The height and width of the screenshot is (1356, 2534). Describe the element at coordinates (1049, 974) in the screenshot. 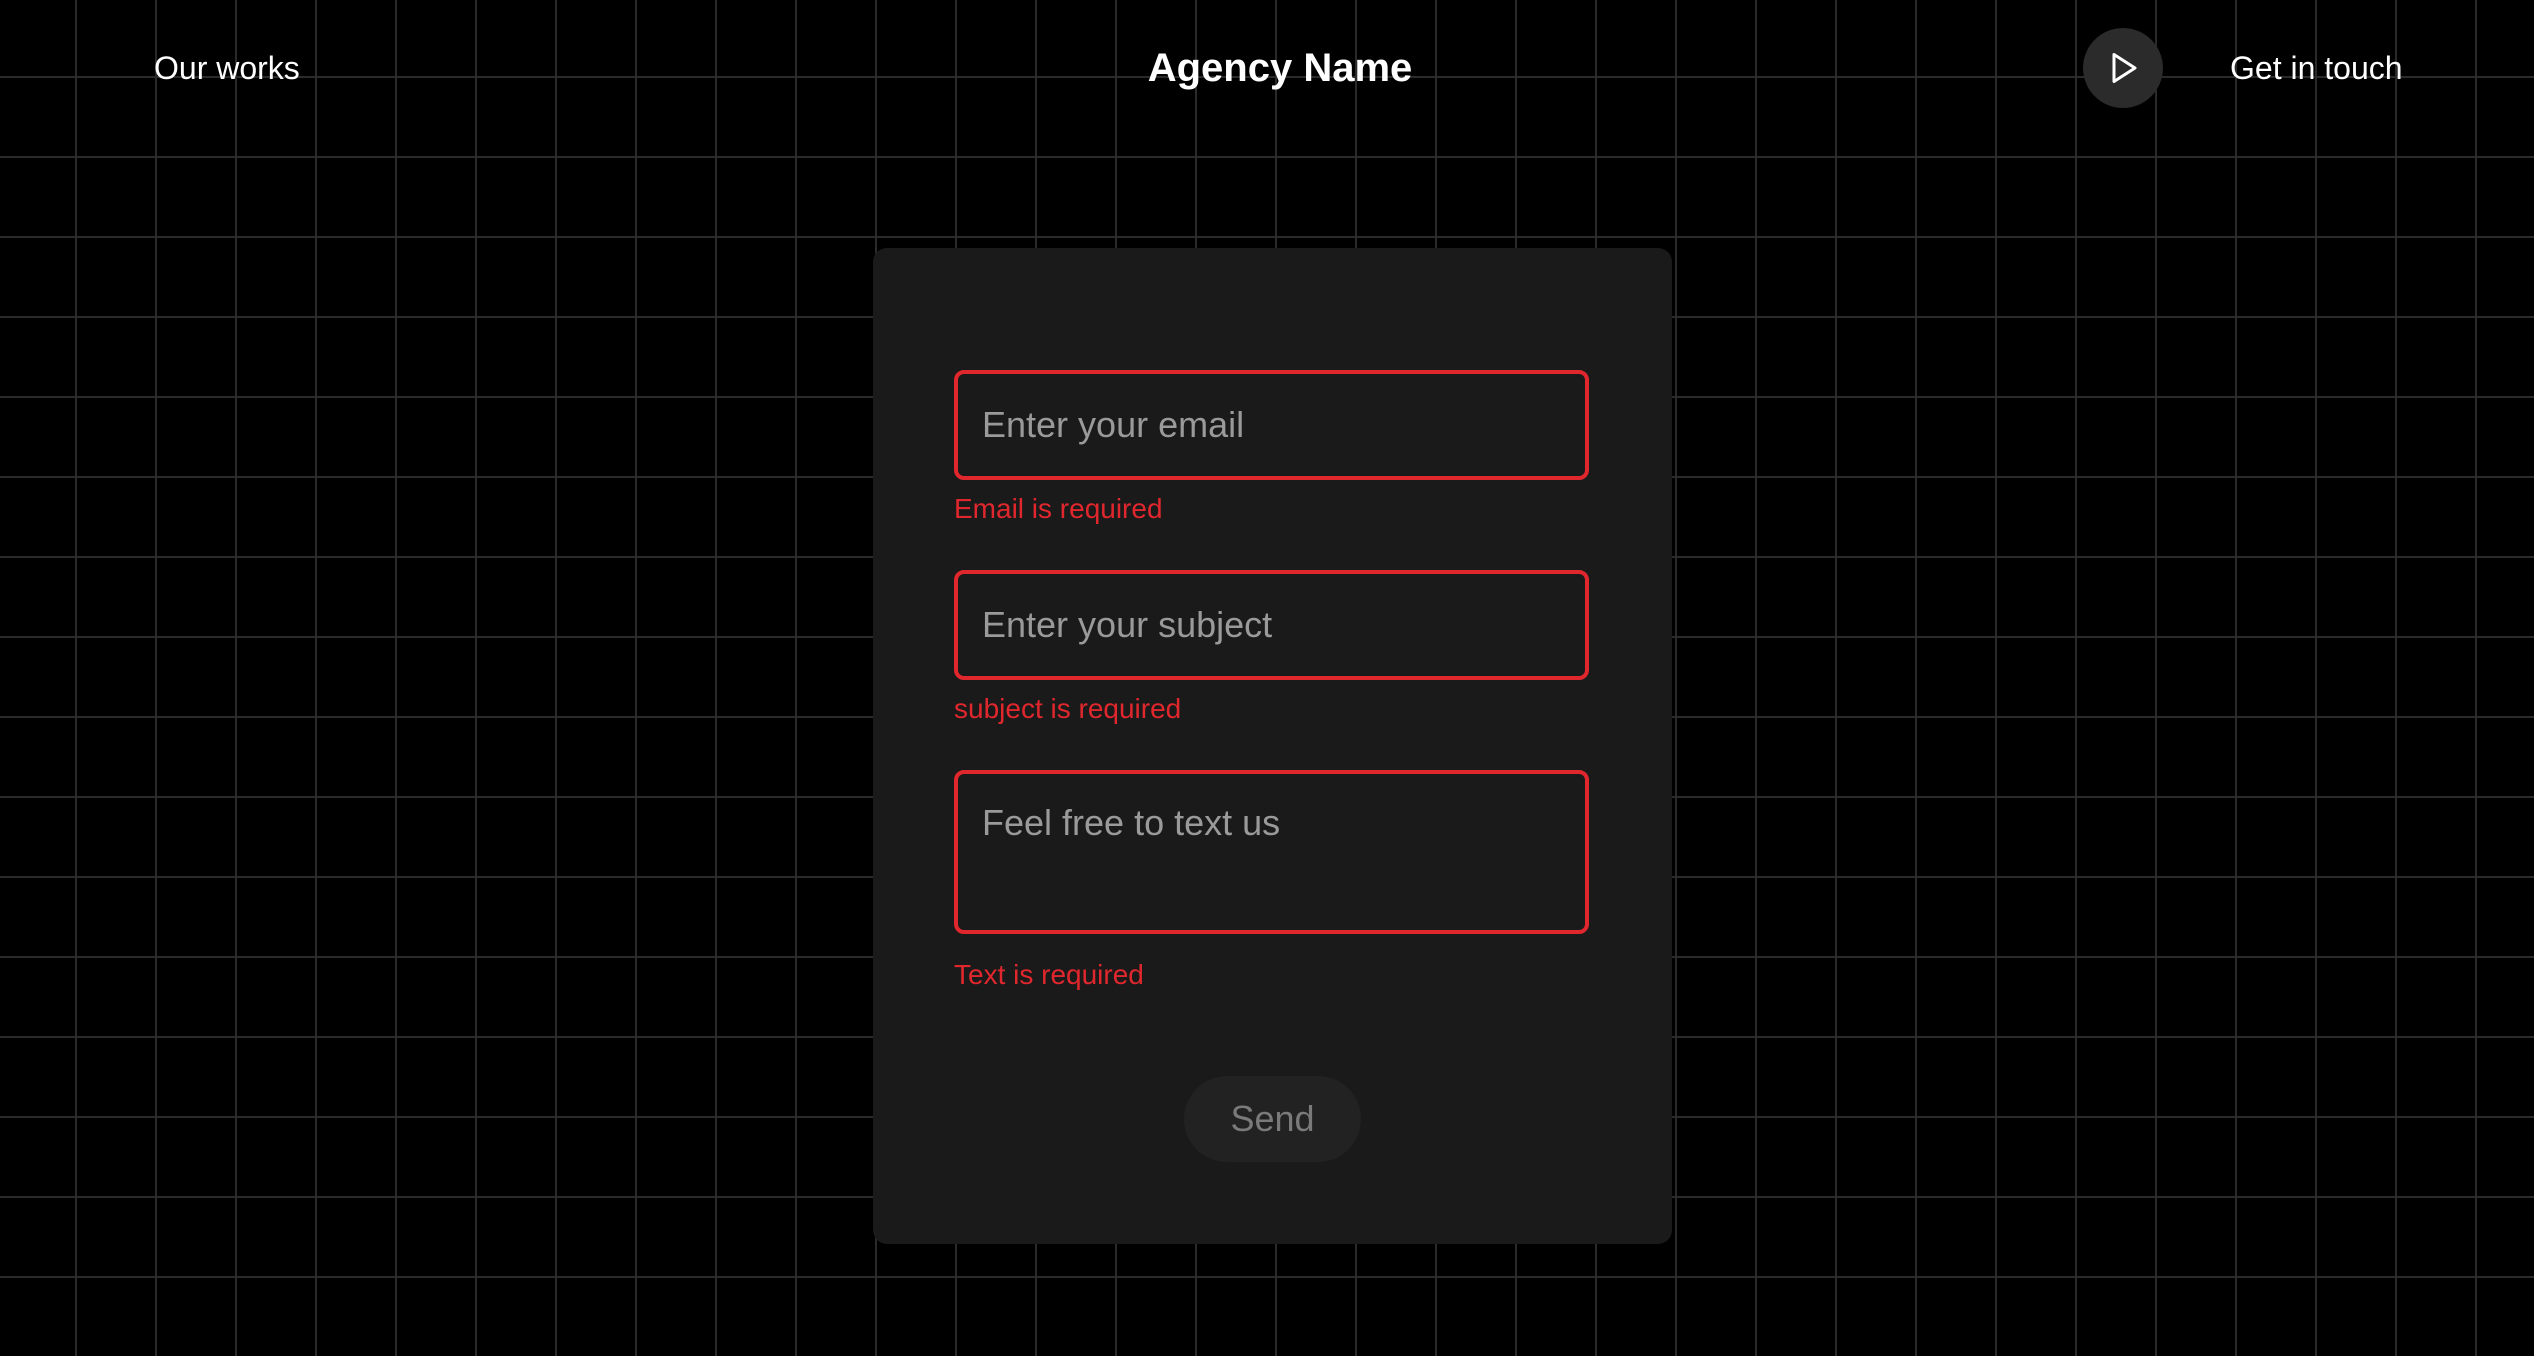

I see `message-error-message: Text is required` at that location.